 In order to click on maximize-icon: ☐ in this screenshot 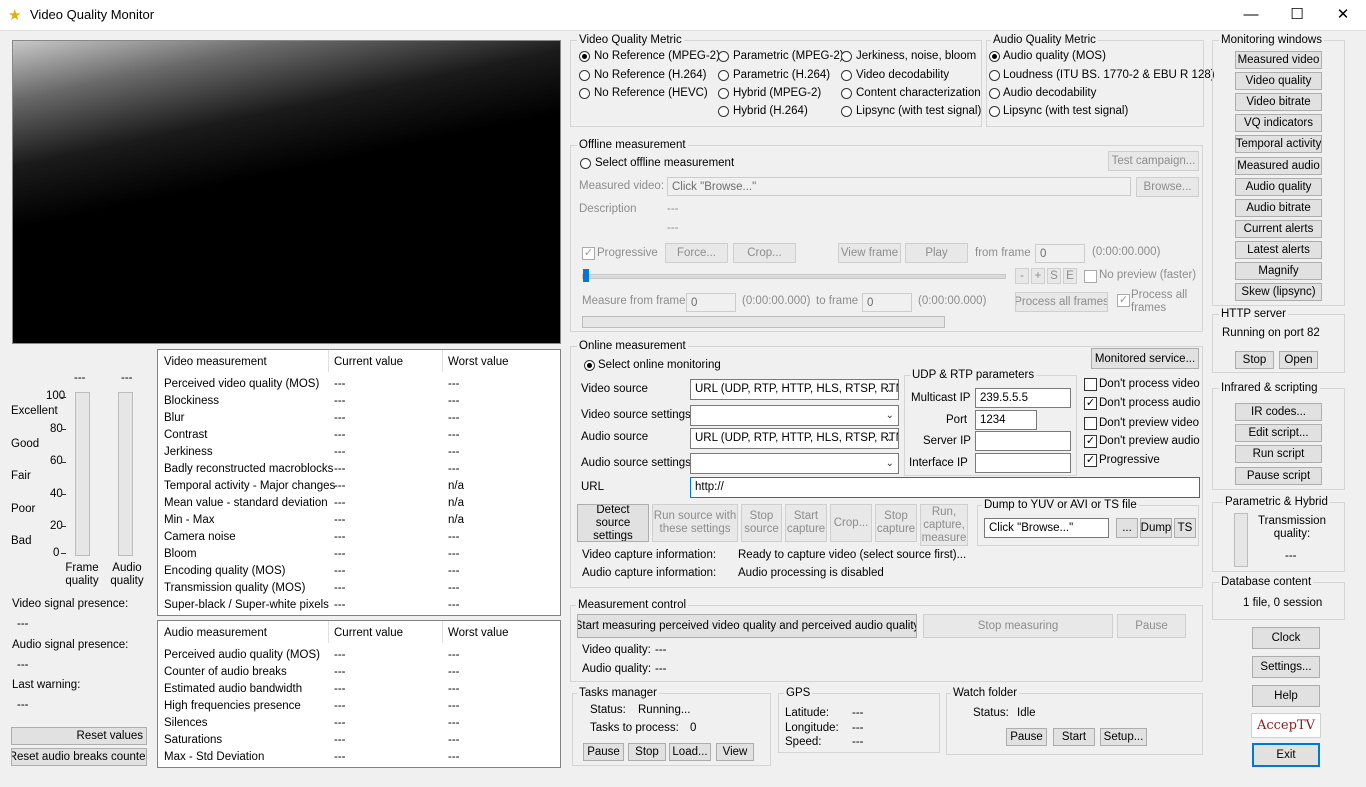, I will do `click(1297, 15)`.